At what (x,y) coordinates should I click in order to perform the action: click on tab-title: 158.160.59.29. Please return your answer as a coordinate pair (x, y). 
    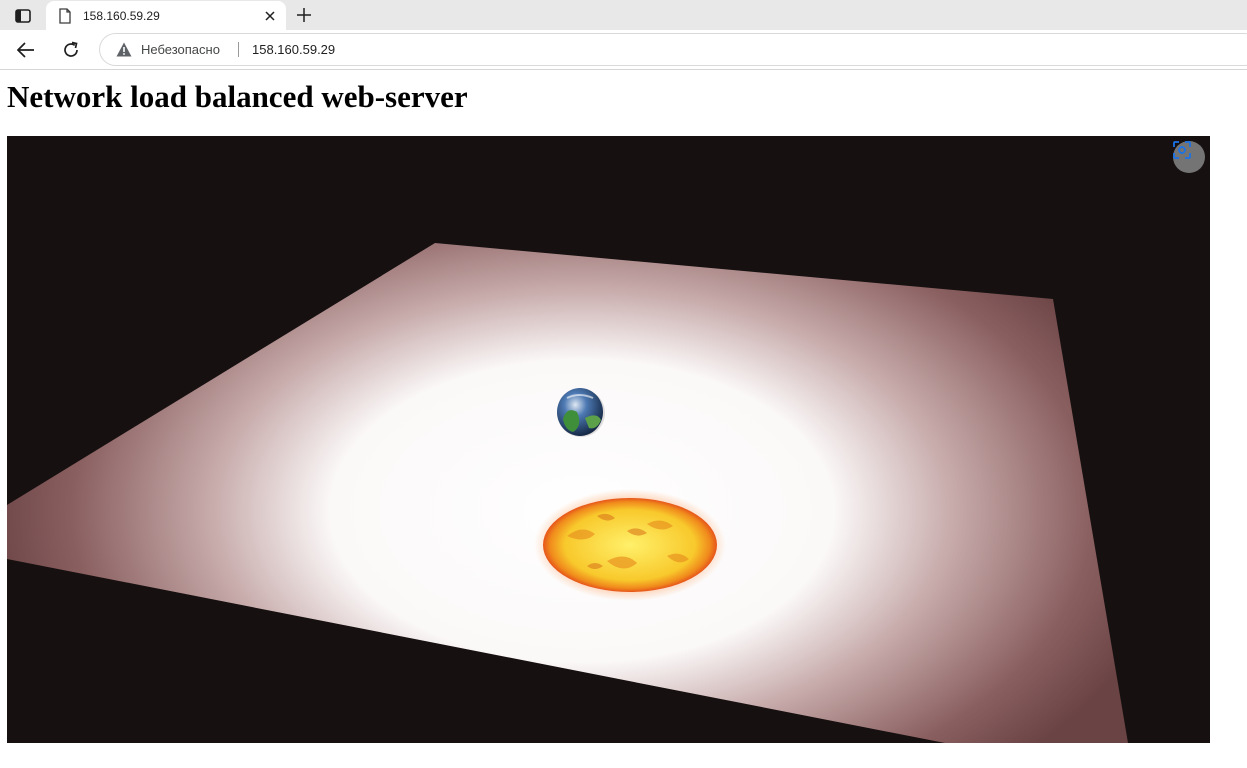
    Looking at the image, I should click on (121, 16).